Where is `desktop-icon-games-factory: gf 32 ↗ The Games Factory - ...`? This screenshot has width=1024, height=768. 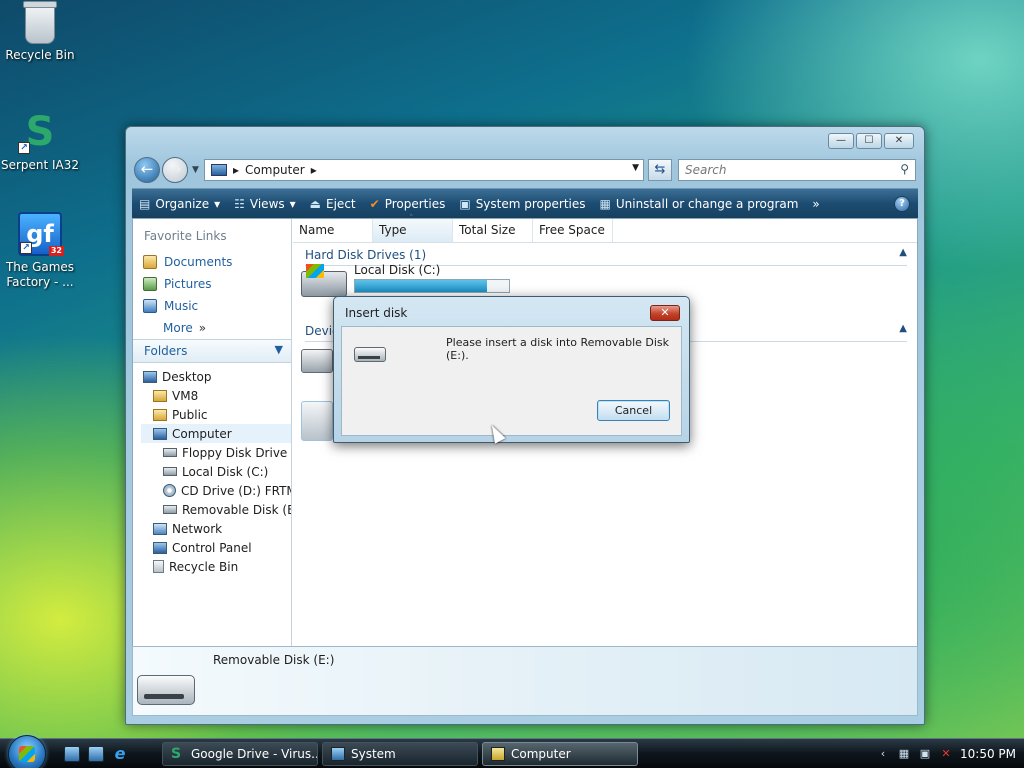 desktop-icon-games-factory: gf 32 ↗ The Games Factory - ... is located at coordinates (40, 251).